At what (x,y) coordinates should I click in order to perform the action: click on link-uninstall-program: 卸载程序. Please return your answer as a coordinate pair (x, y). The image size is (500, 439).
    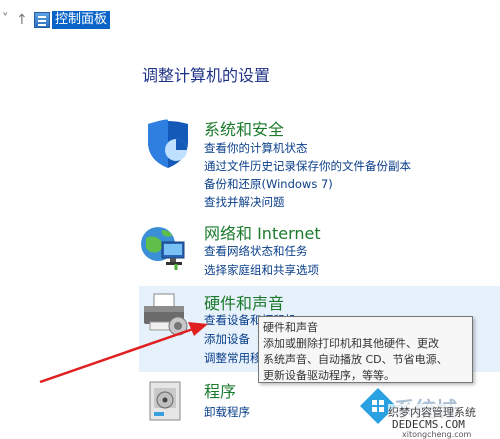
    Looking at the image, I should click on (227, 412).